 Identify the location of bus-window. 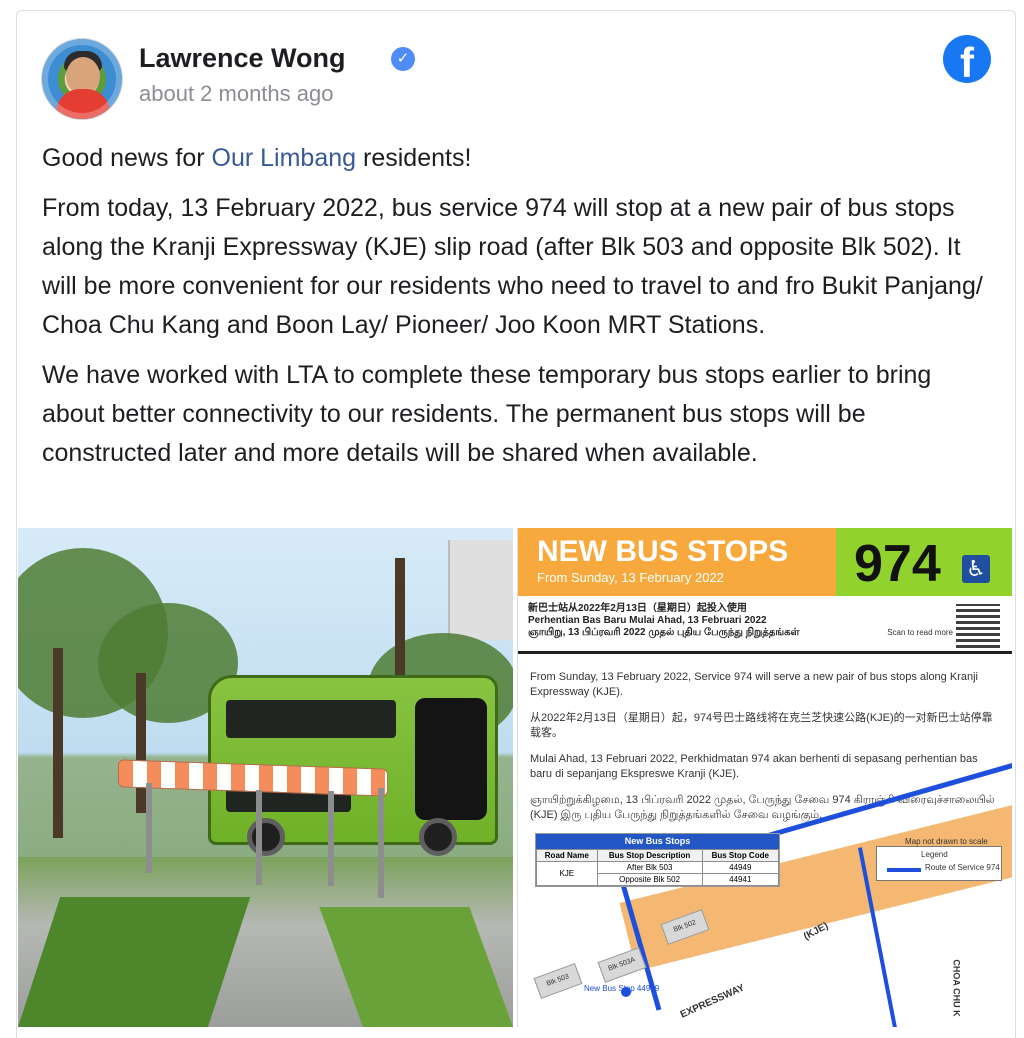
(311, 719).